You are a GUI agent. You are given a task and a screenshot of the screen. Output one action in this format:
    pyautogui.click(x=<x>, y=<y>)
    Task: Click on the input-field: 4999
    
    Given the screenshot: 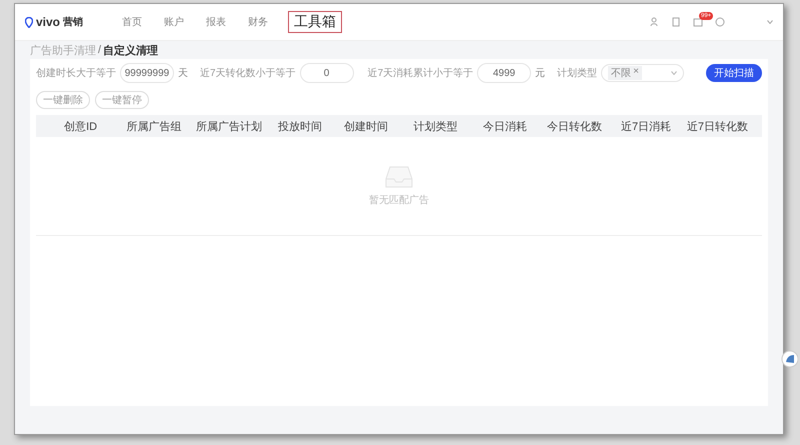 What is the action you would take?
    pyautogui.click(x=504, y=73)
    